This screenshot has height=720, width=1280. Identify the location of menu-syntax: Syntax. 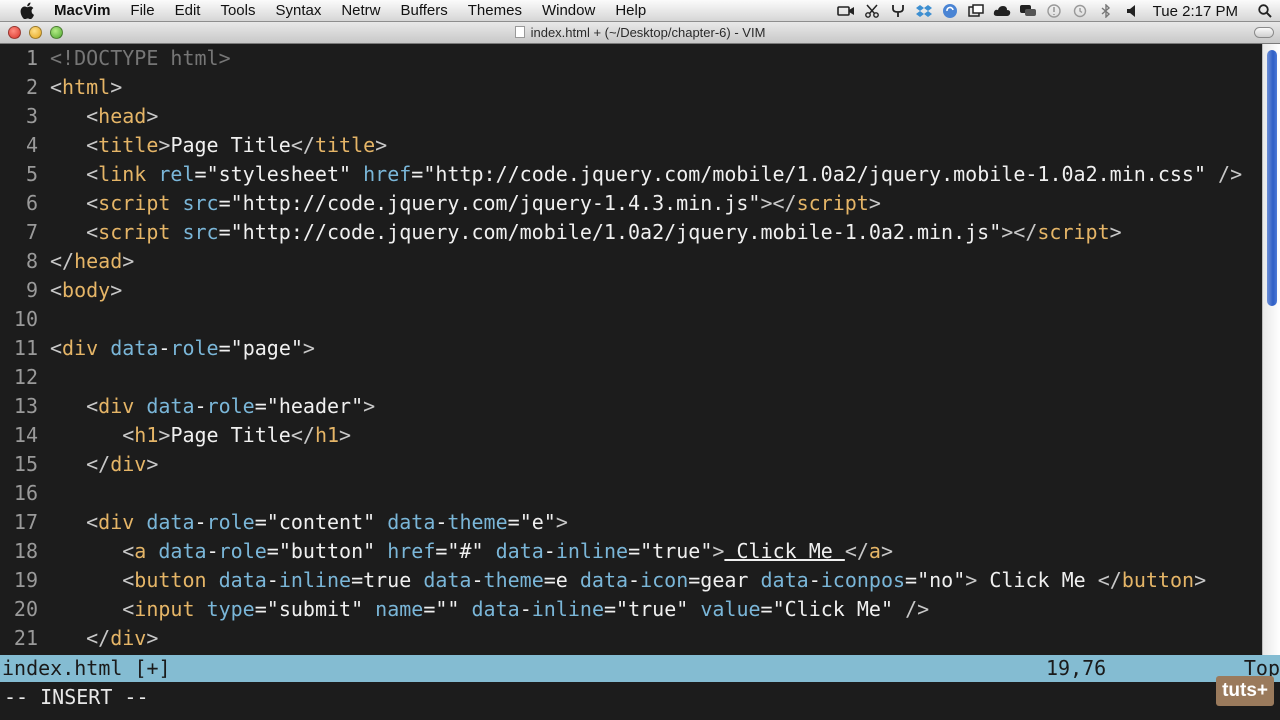
(298, 11).